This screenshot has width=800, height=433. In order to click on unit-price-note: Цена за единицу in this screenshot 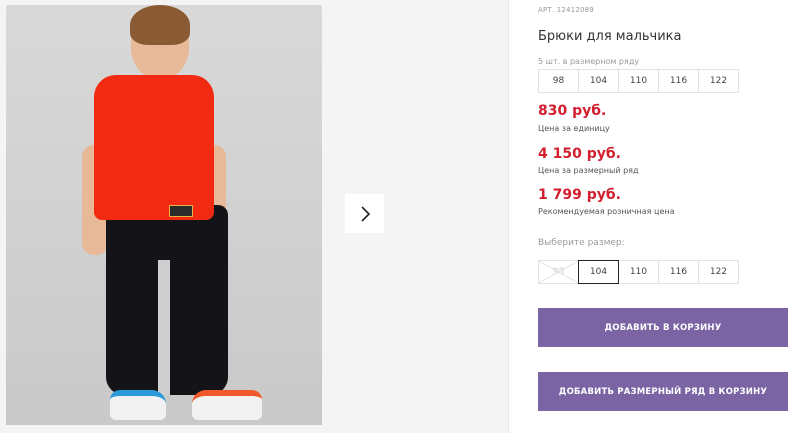, I will do `click(574, 128)`.